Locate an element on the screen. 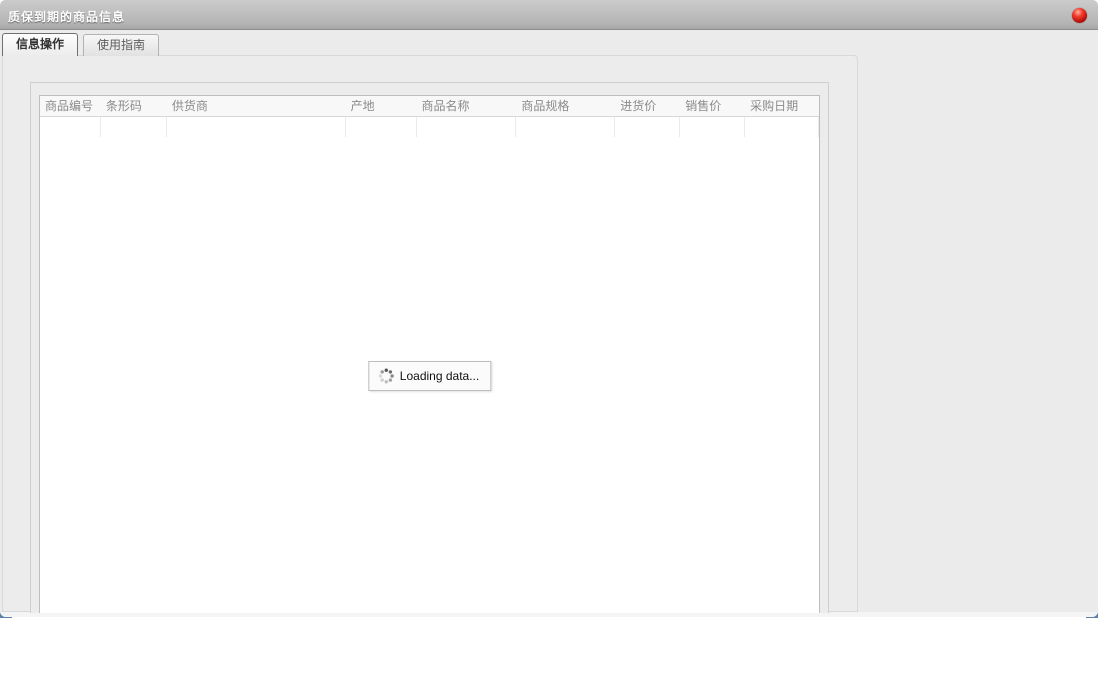 The width and height of the screenshot is (1098, 687). tab-label: 信息操作 is located at coordinates (40, 44).